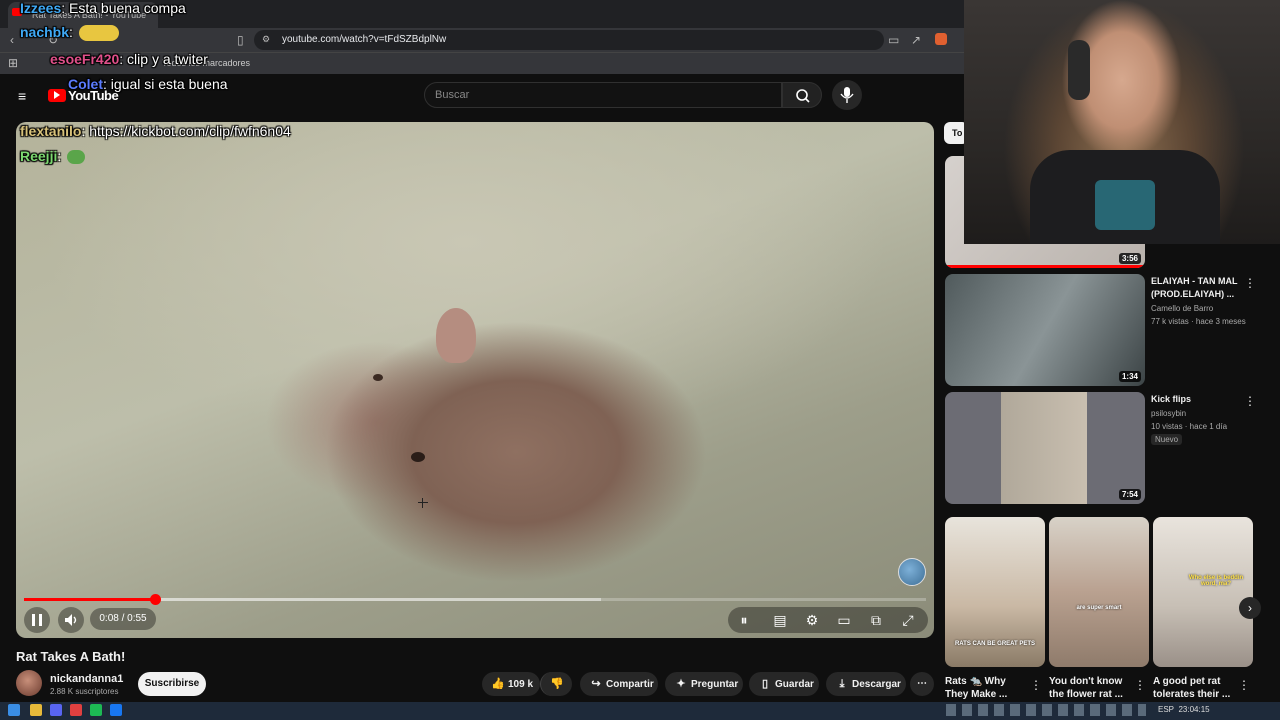 The width and height of the screenshot is (1280, 720). What do you see at coordinates (41, 8) in the screenshot?
I see `chat-user: Izzees` at bounding box center [41, 8].